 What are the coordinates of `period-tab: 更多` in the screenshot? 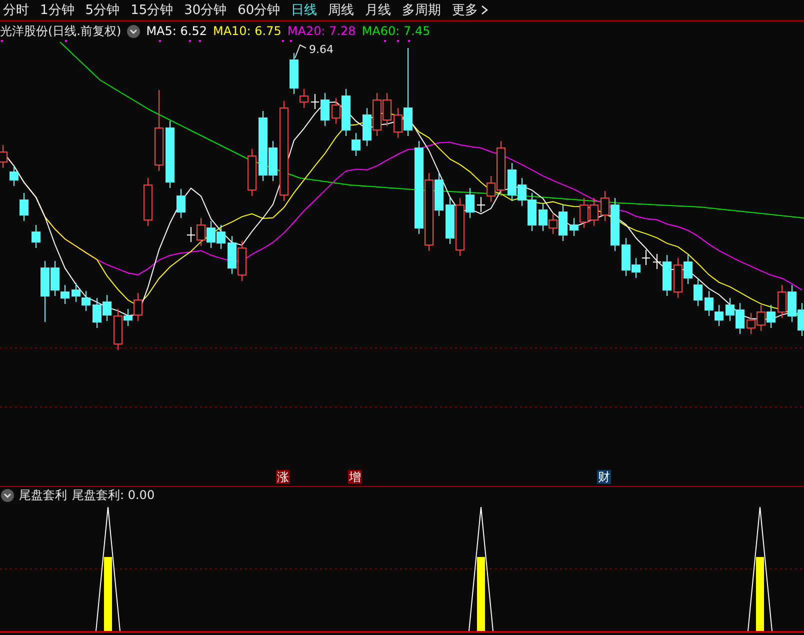 It's located at (470, 10).